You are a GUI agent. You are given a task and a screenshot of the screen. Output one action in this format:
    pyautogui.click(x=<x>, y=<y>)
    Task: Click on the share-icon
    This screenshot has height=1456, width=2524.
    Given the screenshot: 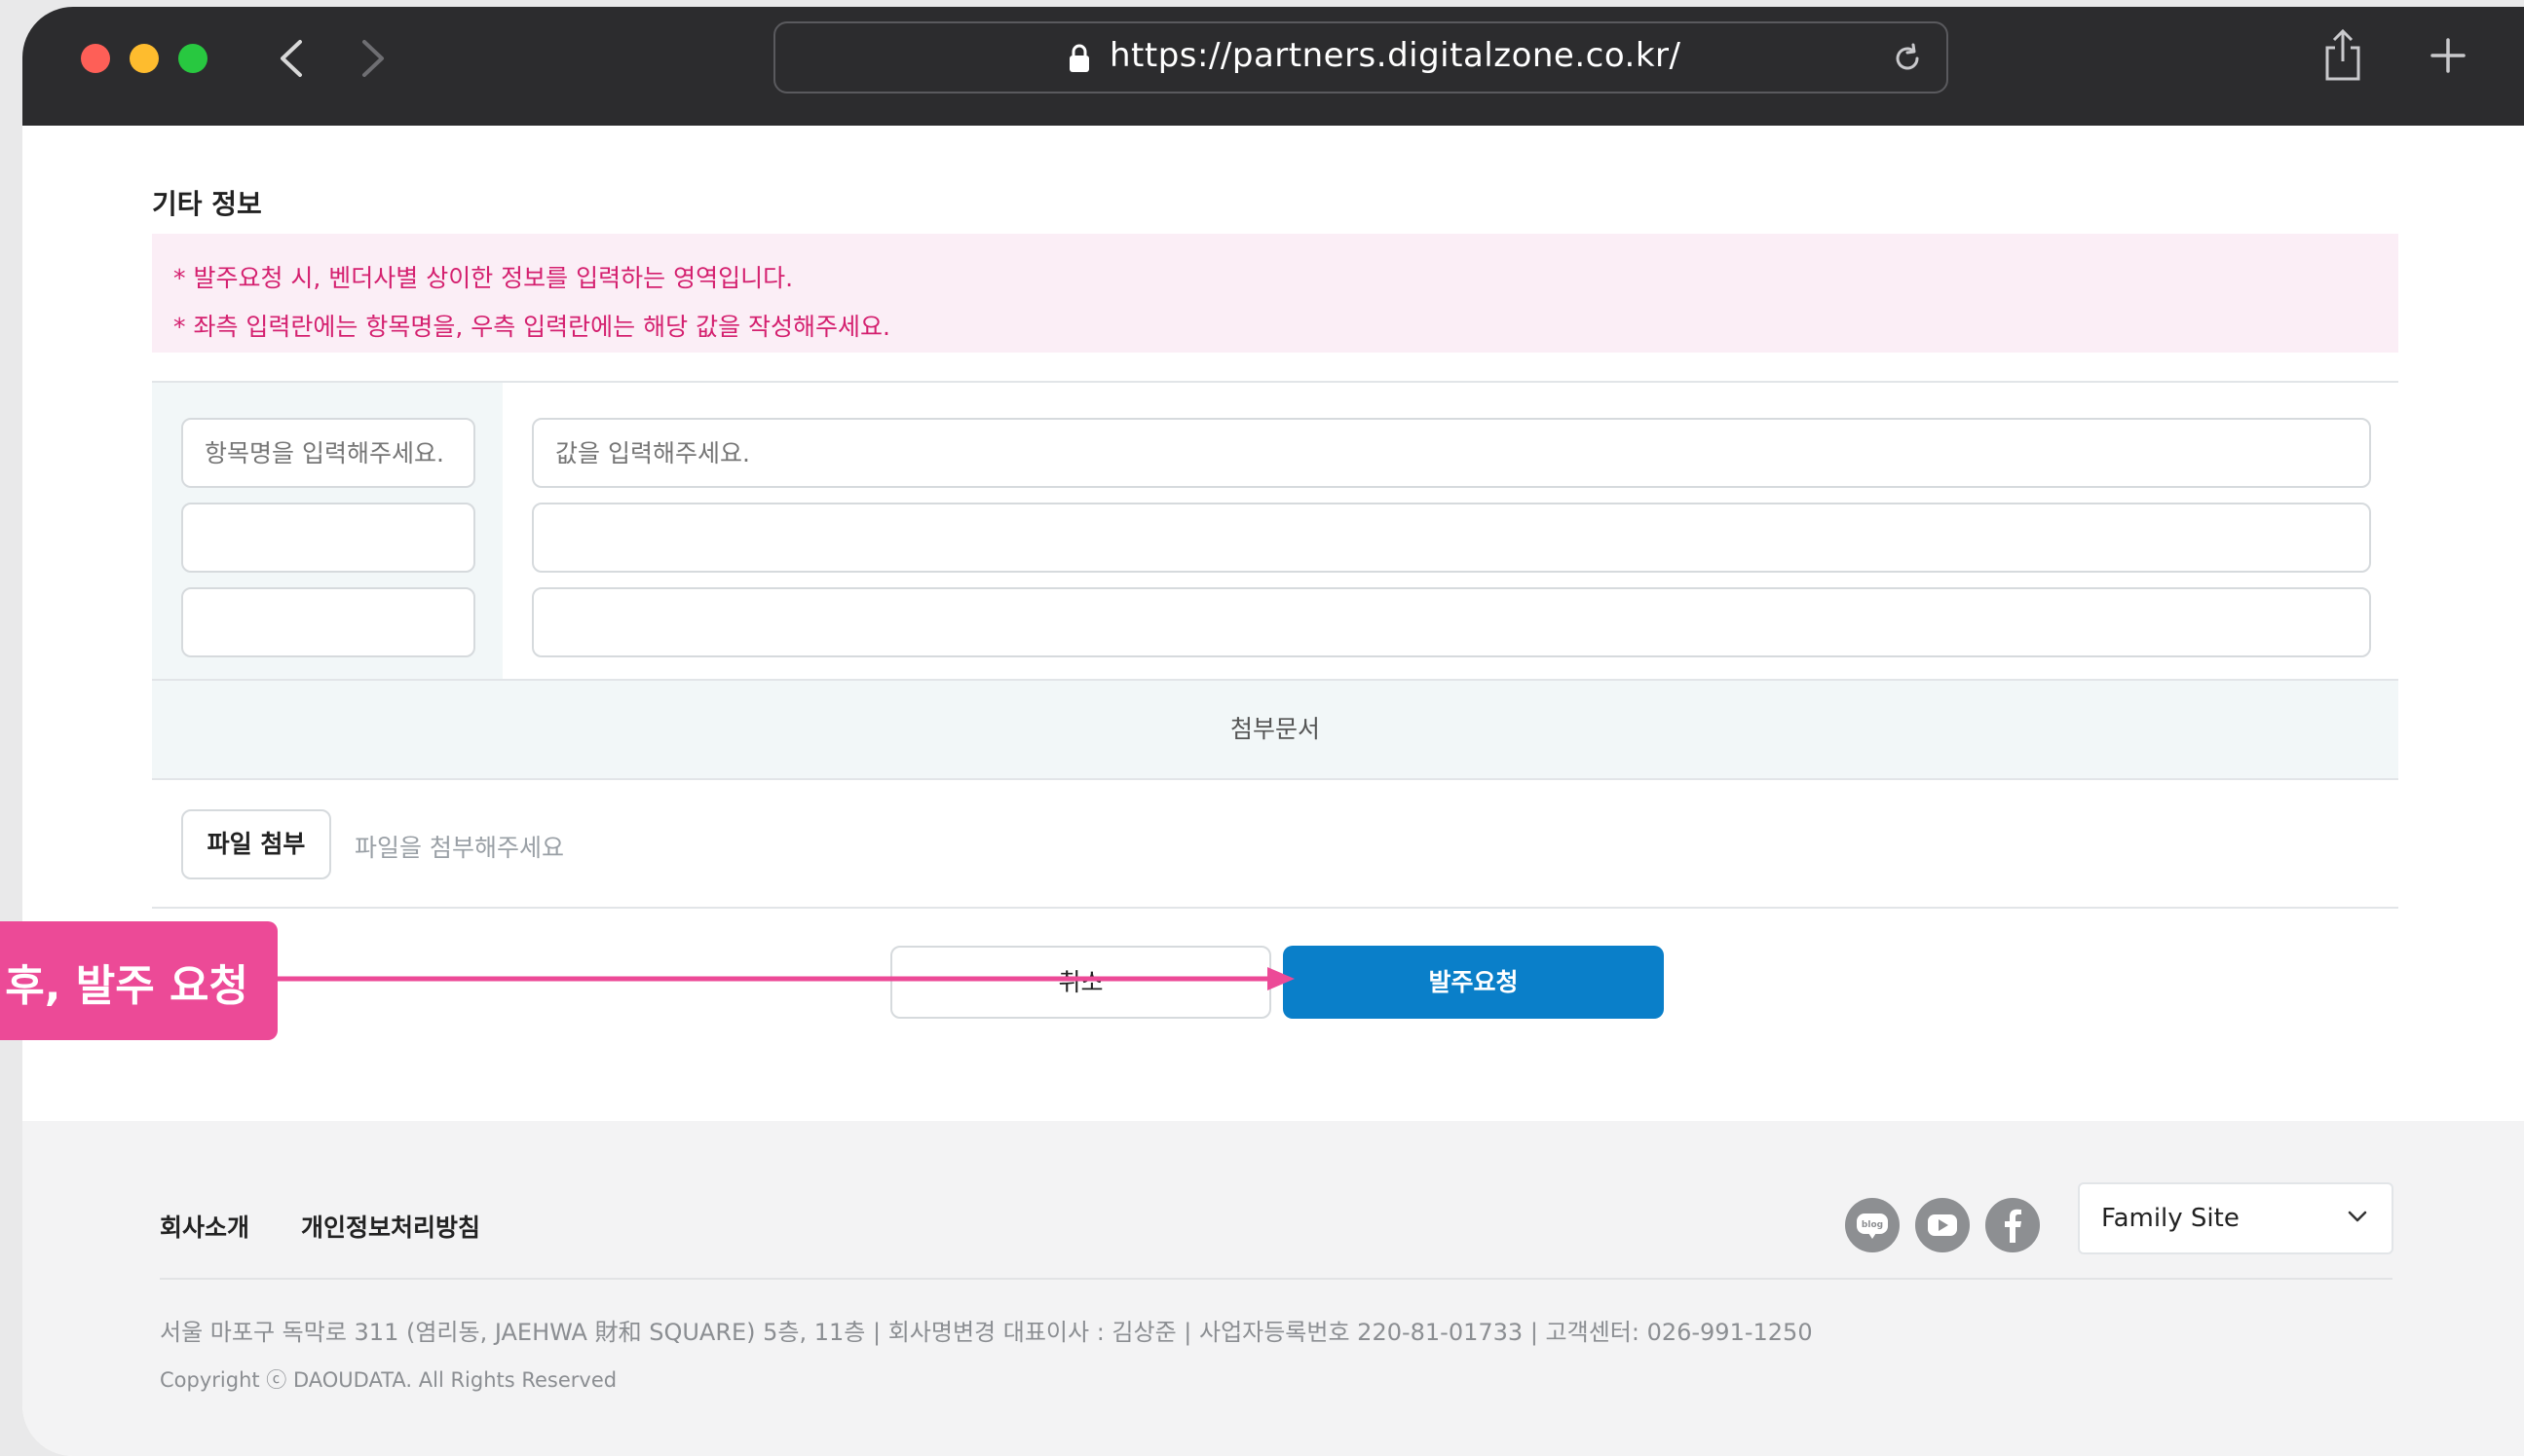 What is the action you would take?
    pyautogui.click(x=2342, y=55)
    